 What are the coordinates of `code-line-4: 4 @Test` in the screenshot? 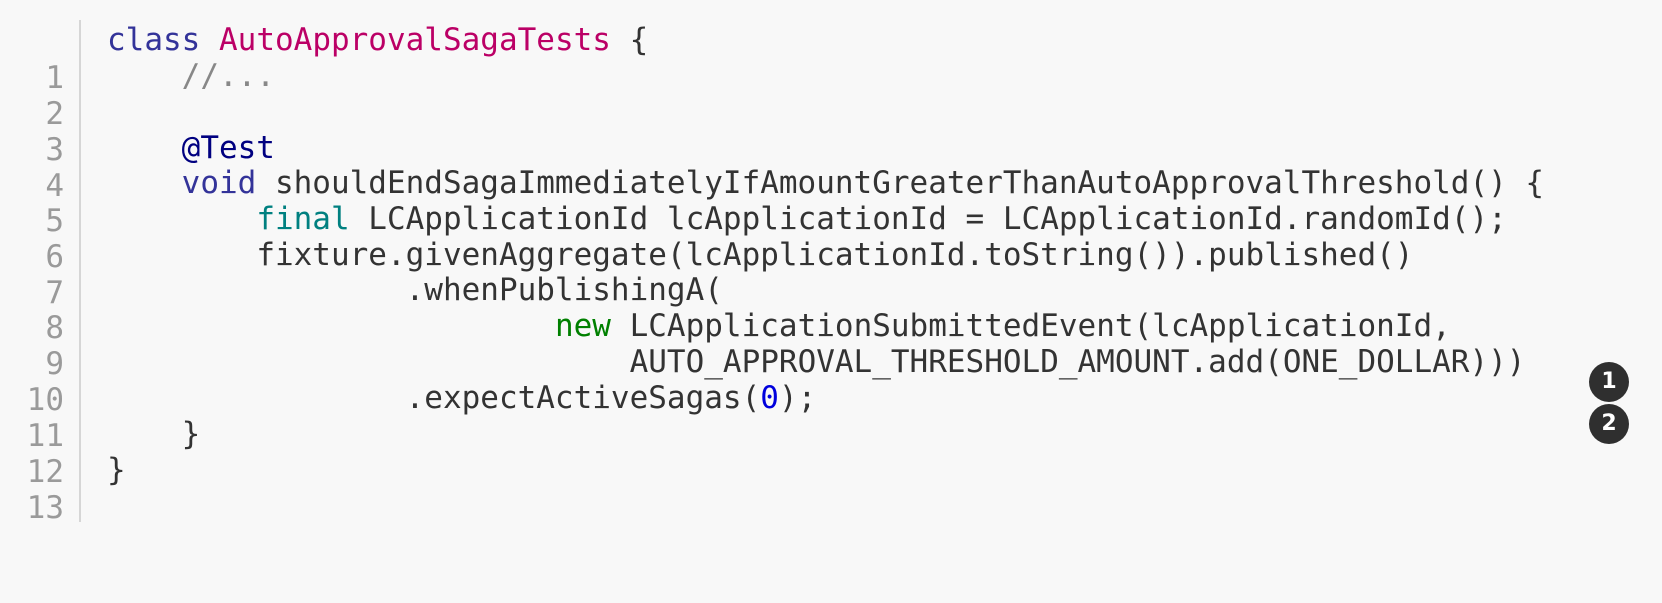 It's located at (831, 166).